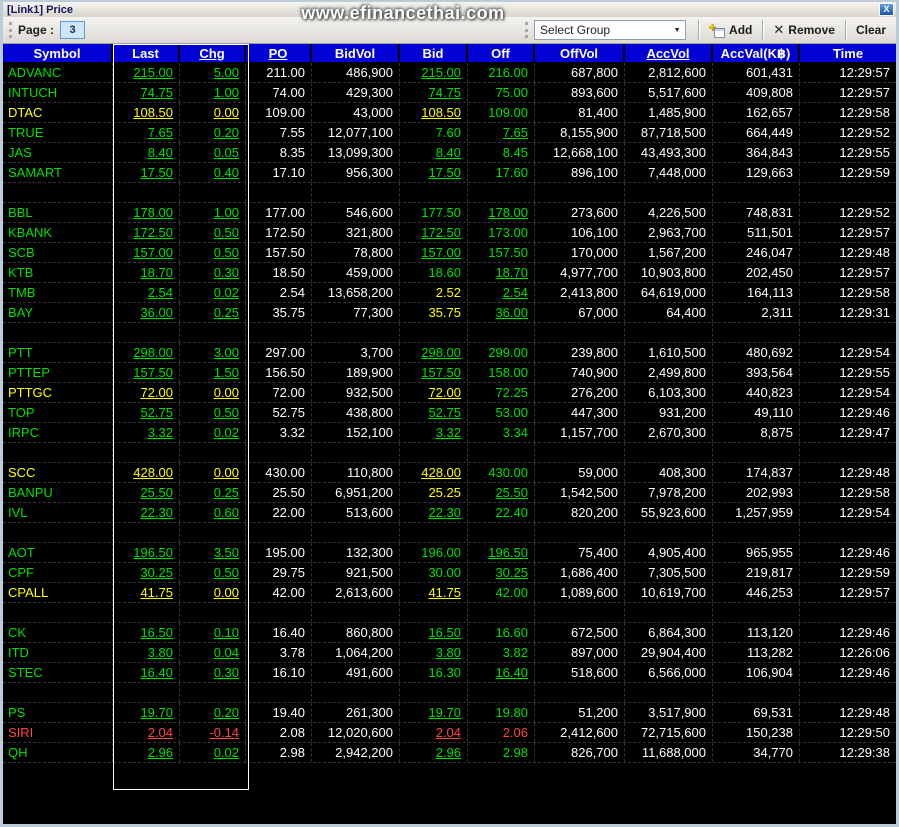 Image resolution: width=899 pixels, height=827 pixels. Describe the element at coordinates (580, 372) in the screenshot. I see `cell-offvol: 740,900` at that location.